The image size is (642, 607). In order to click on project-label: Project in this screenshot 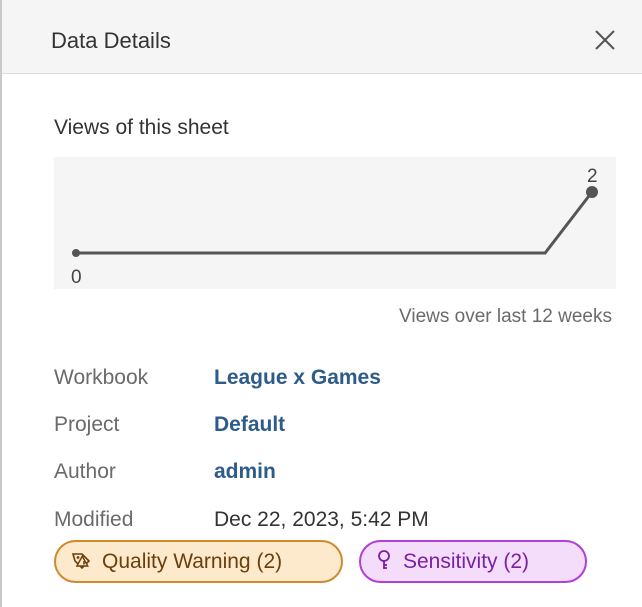, I will do `click(87, 424)`.